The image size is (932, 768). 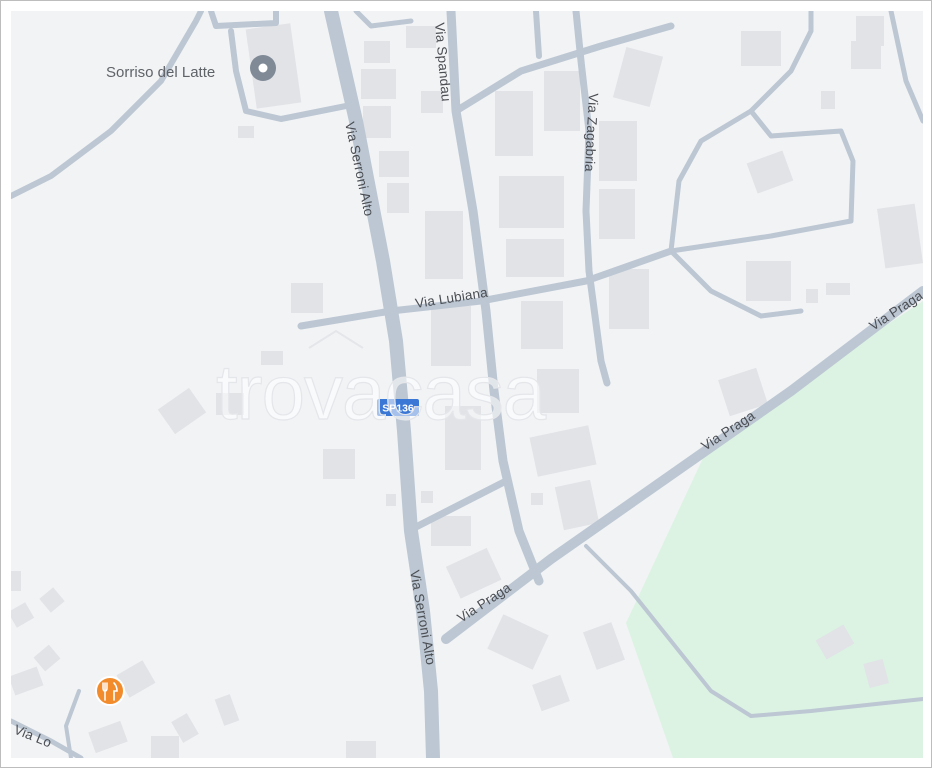 What do you see at coordinates (107, 105) in the screenshot?
I see `road-northwest-curve` at bounding box center [107, 105].